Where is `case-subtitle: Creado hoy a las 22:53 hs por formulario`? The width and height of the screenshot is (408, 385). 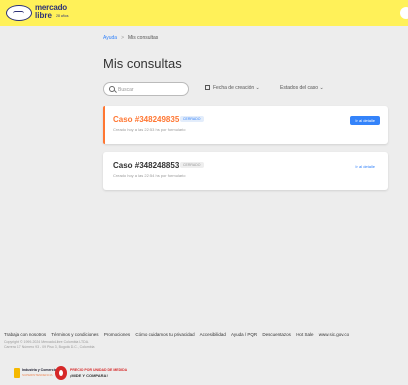
case-subtitle: Creado hoy a las 22:53 hs por formulario is located at coordinates (149, 129).